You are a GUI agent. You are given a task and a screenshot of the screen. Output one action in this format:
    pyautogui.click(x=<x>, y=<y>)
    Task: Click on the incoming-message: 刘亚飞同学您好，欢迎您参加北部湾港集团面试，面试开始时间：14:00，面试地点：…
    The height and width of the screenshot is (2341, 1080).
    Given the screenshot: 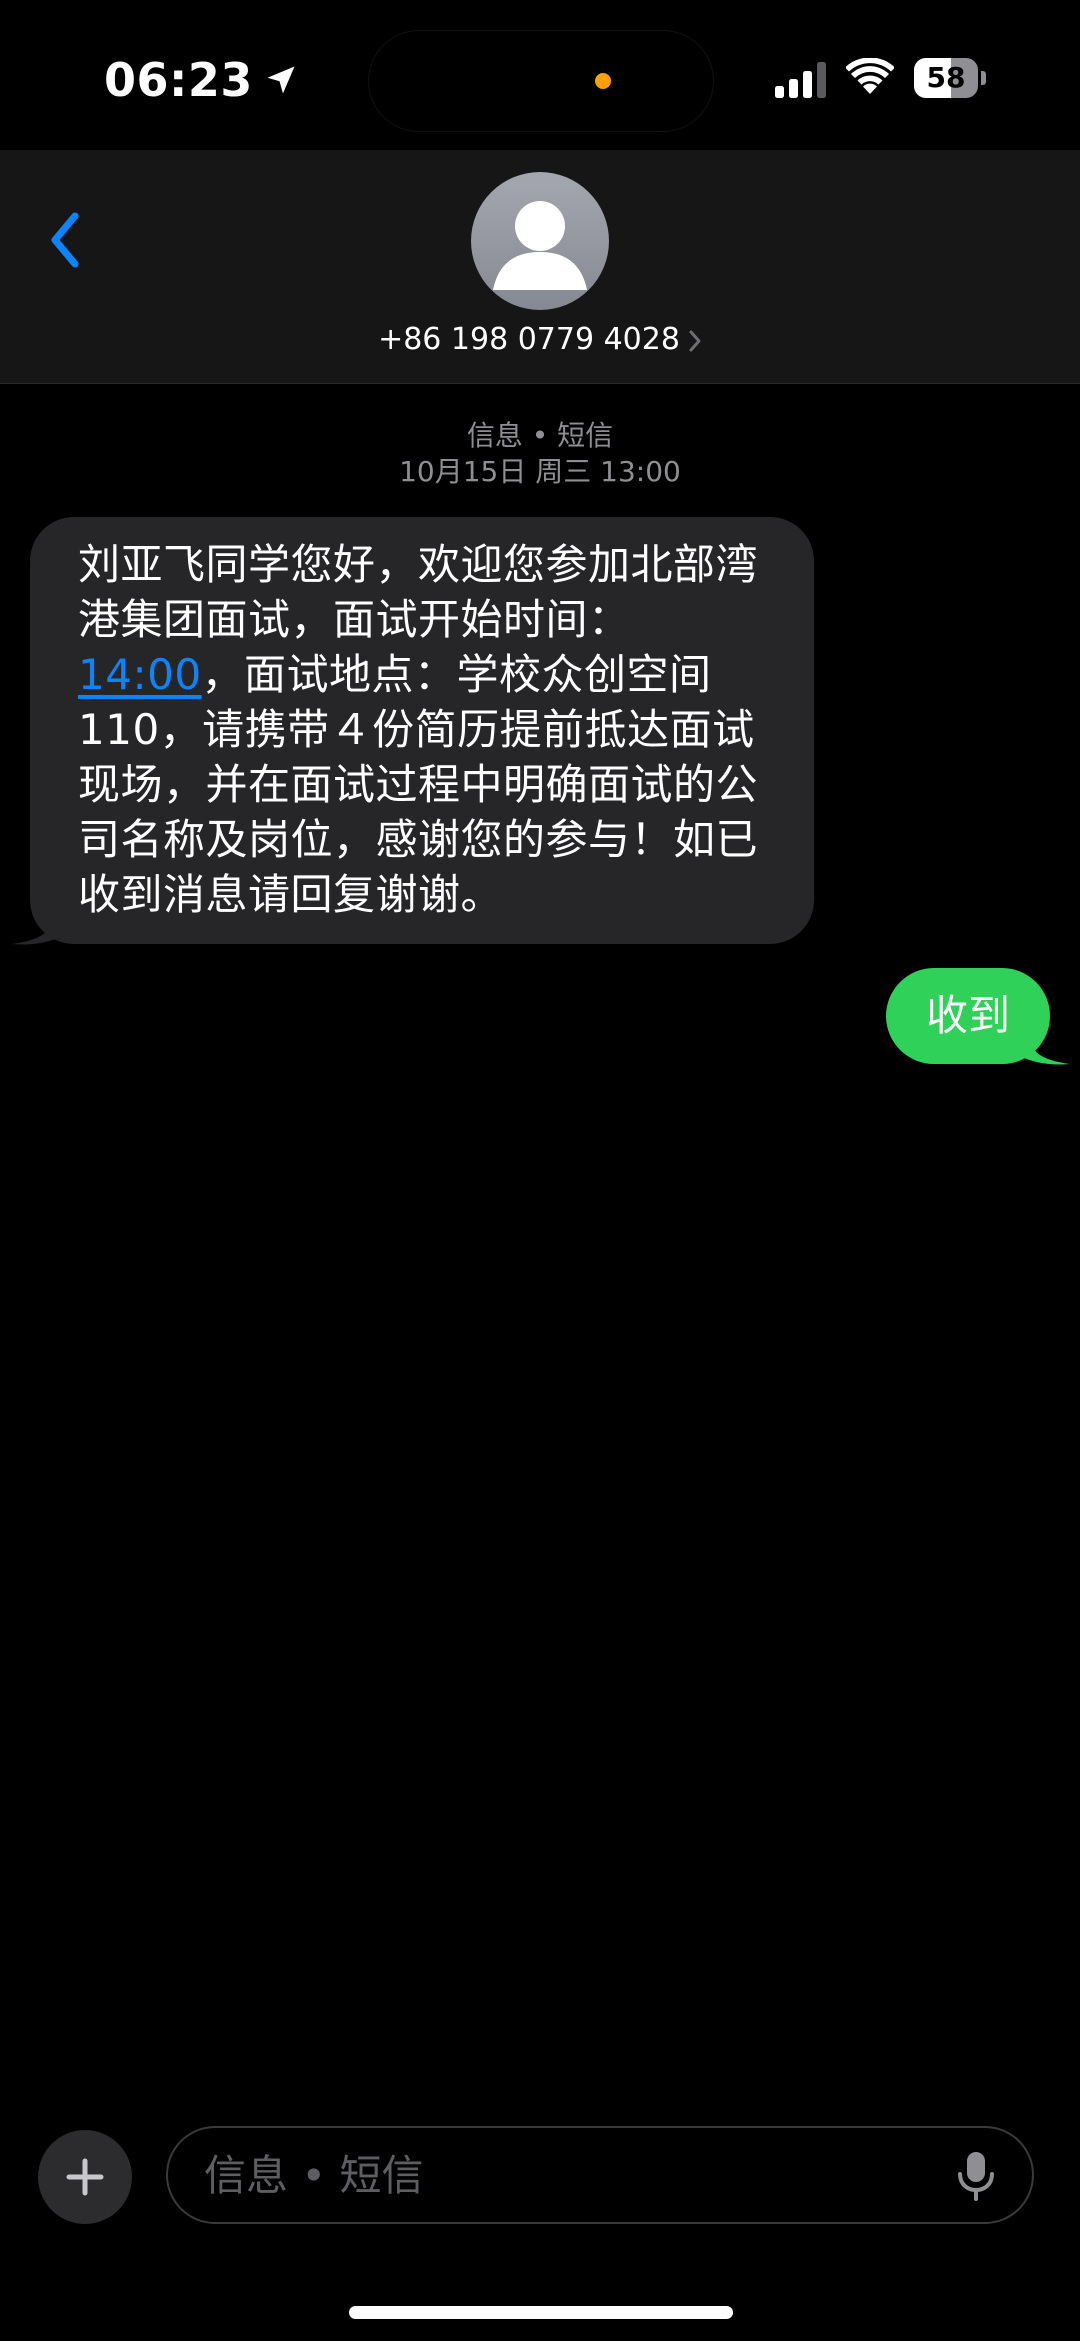 What is the action you would take?
    pyautogui.click(x=413, y=731)
    